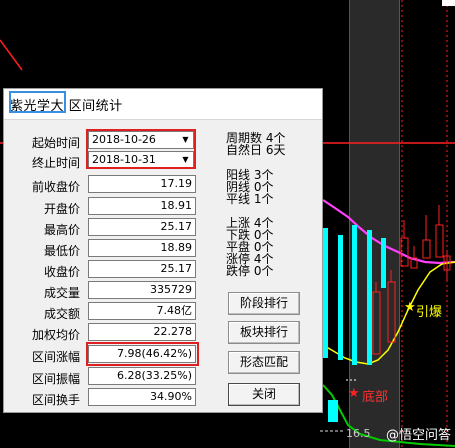 The height and width of the screenshot is (448, 455). What do you see at coordinates (264, 362) in the screenshot?
I see `pattern-match-button: 形态匹配` at bounding box center [264, 362].